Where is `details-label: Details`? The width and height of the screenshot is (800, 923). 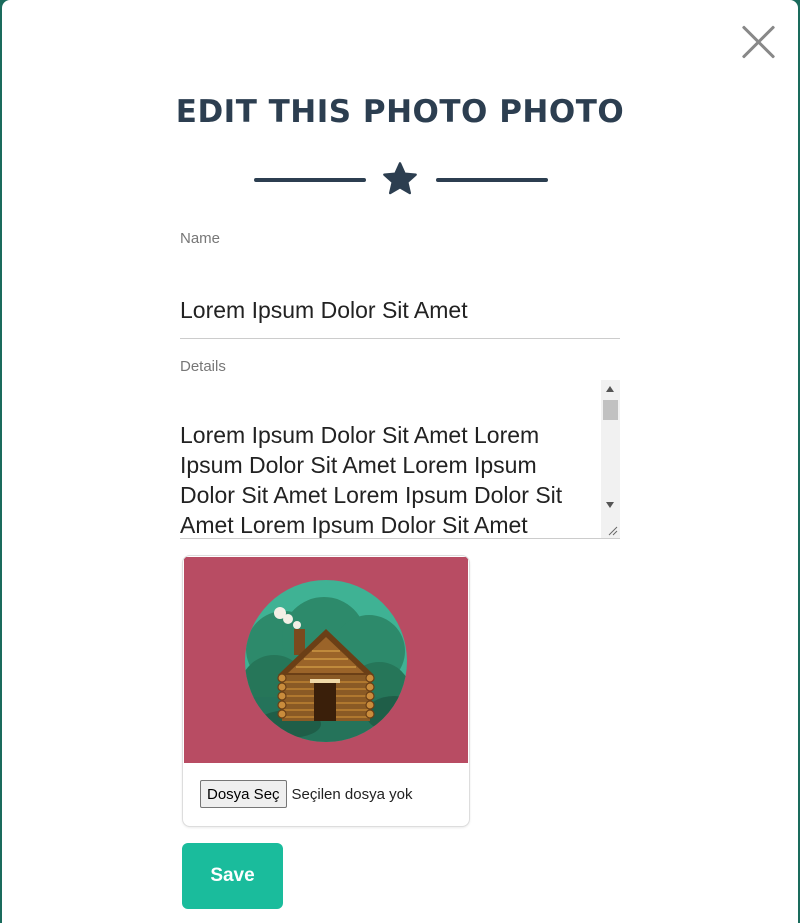
details-label: Details is located at coordinates (203, 366).